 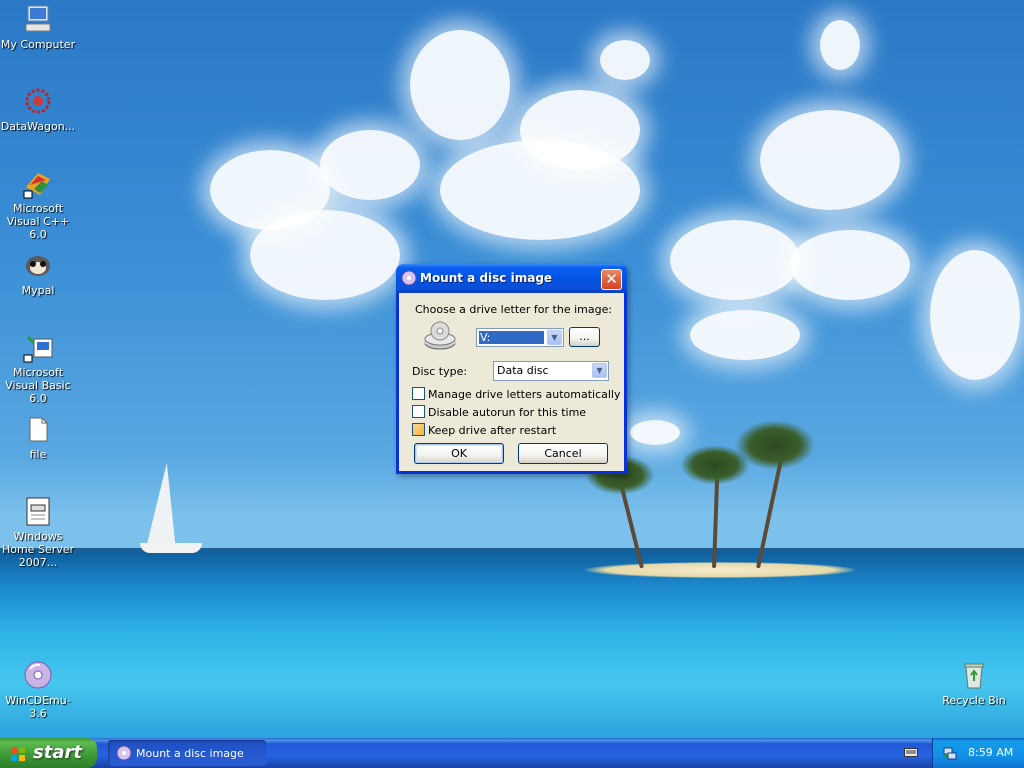 What do you see at coordinates (38, 675) in the screenshot?
I see `wincdemu-icon` at bounding box center [38, 675].